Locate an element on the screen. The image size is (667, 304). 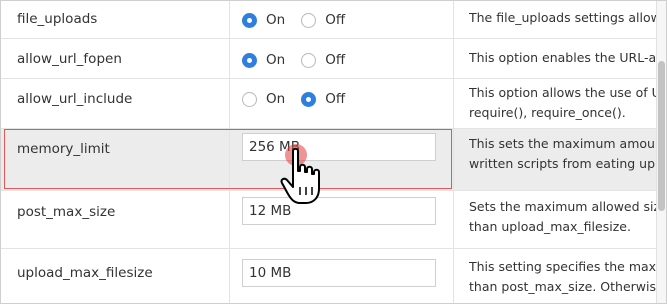
allow-url-include-off-radio is located at coordinates (309, 99).